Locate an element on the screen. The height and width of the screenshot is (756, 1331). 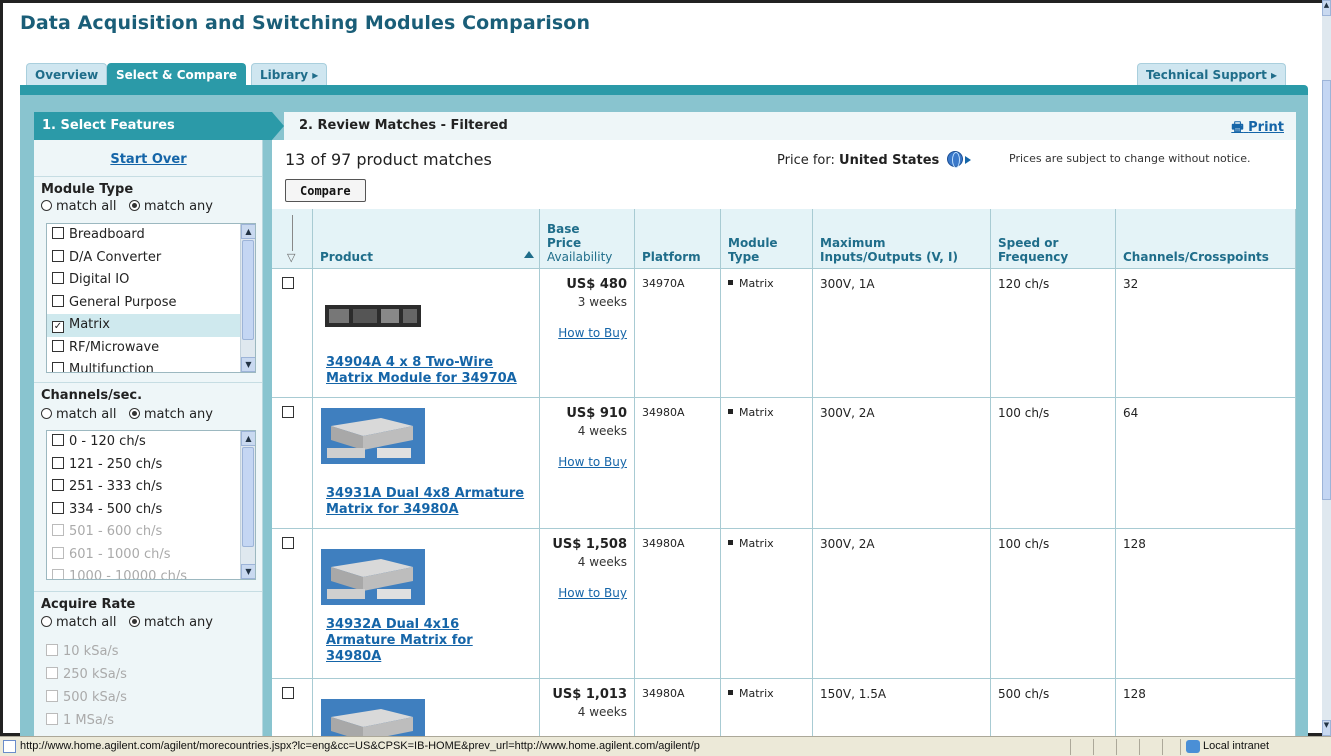
column-label-line: Speed or is located at coordinates (1028, 243).